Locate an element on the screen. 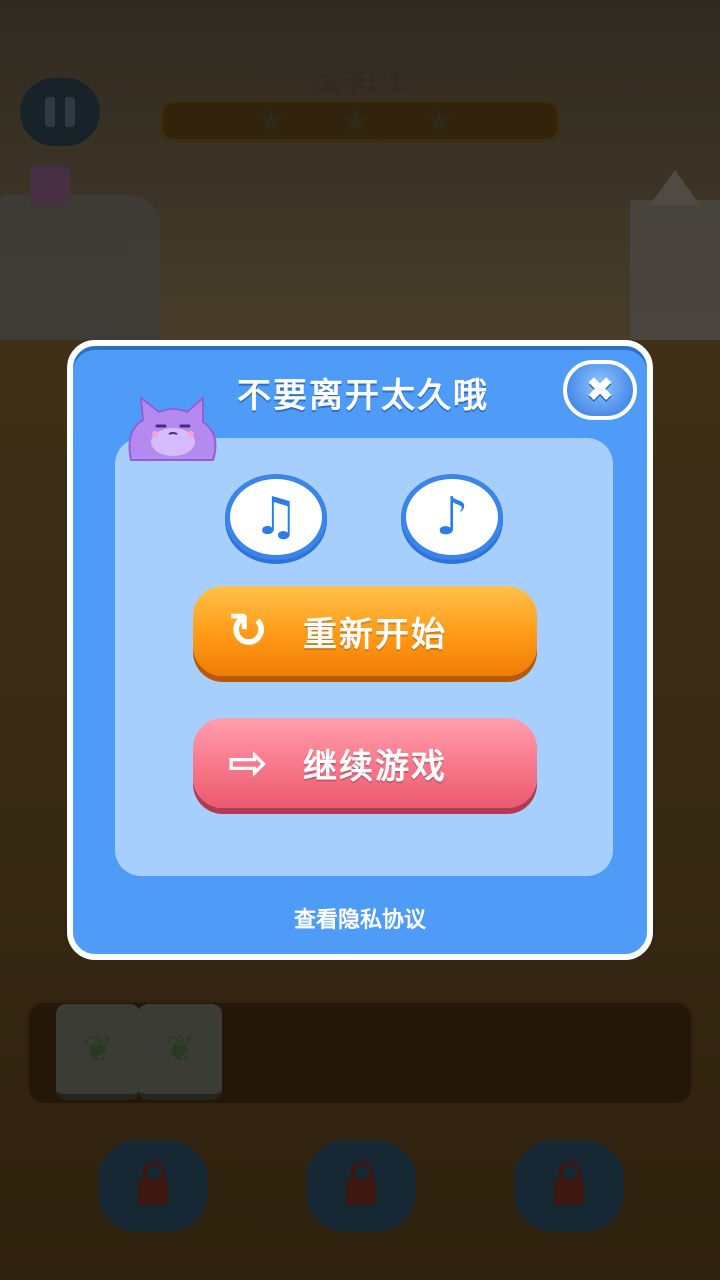 This screenshot has height=1280, width=720. close-icon: ✖ is located at coordinates (600, 390).